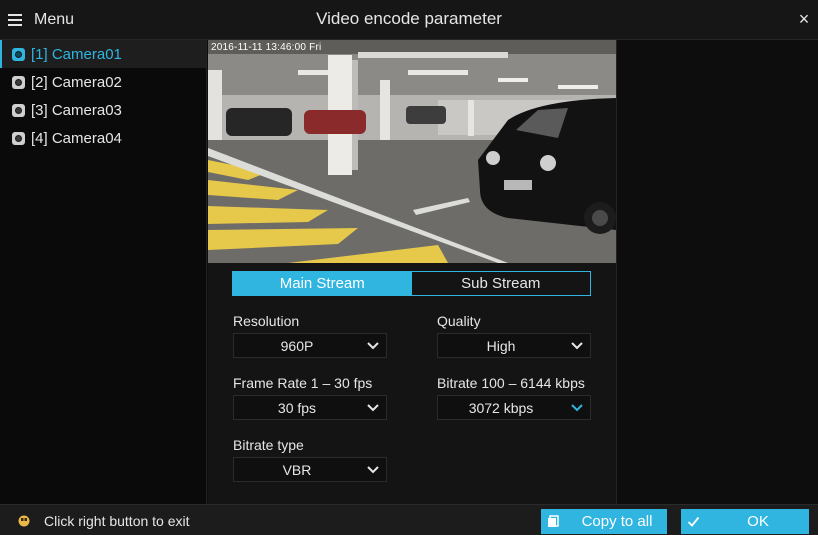  I want to click on check-icon, so click(693, 521).